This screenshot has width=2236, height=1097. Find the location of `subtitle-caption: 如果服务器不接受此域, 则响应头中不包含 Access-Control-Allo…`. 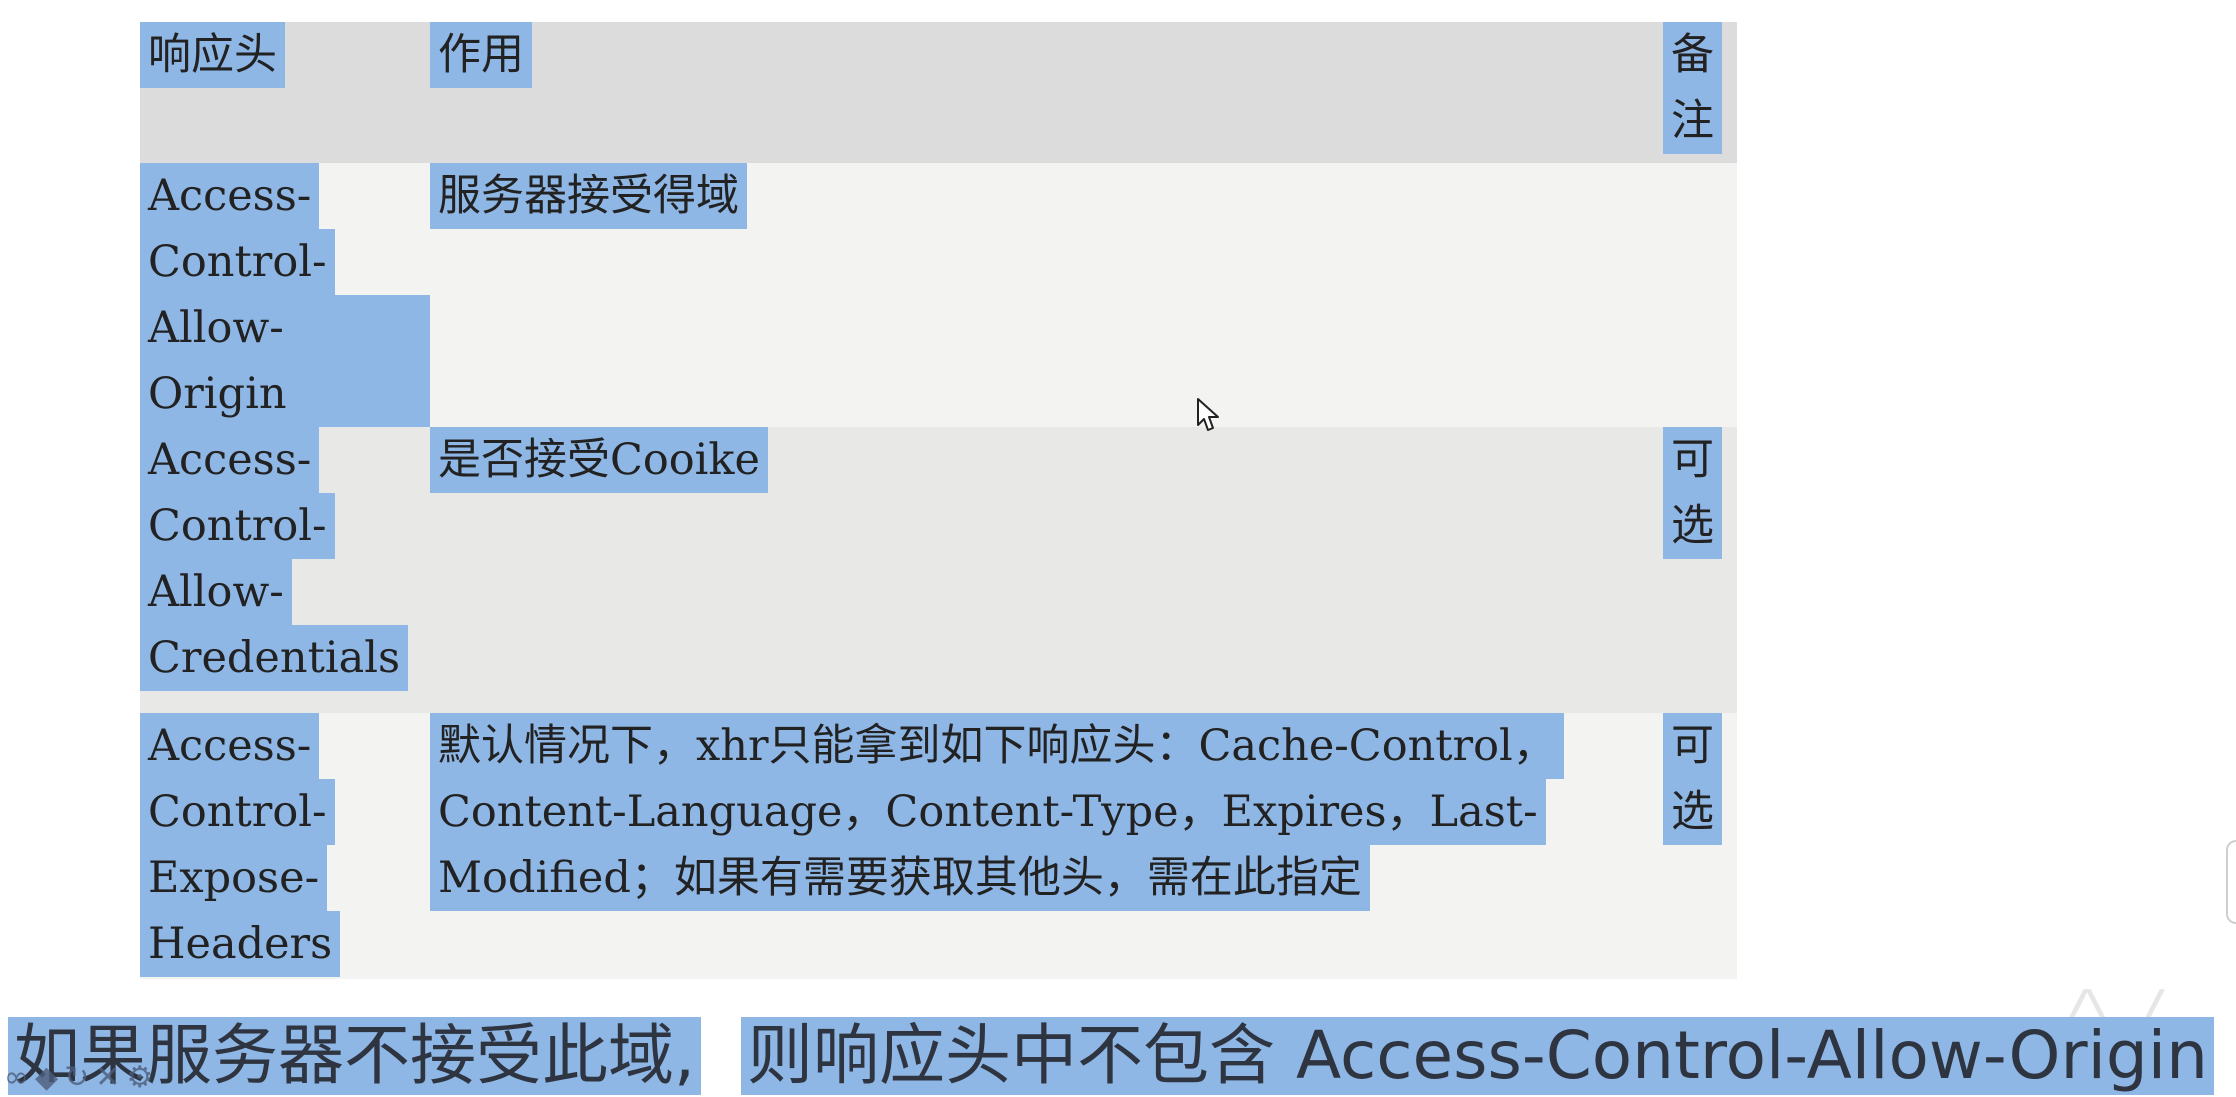

subtitle-caption: 如果服务器不接受此域, 则响应头中不包含 Access-Control-Allo… is located at coordinates (1111, 1056).